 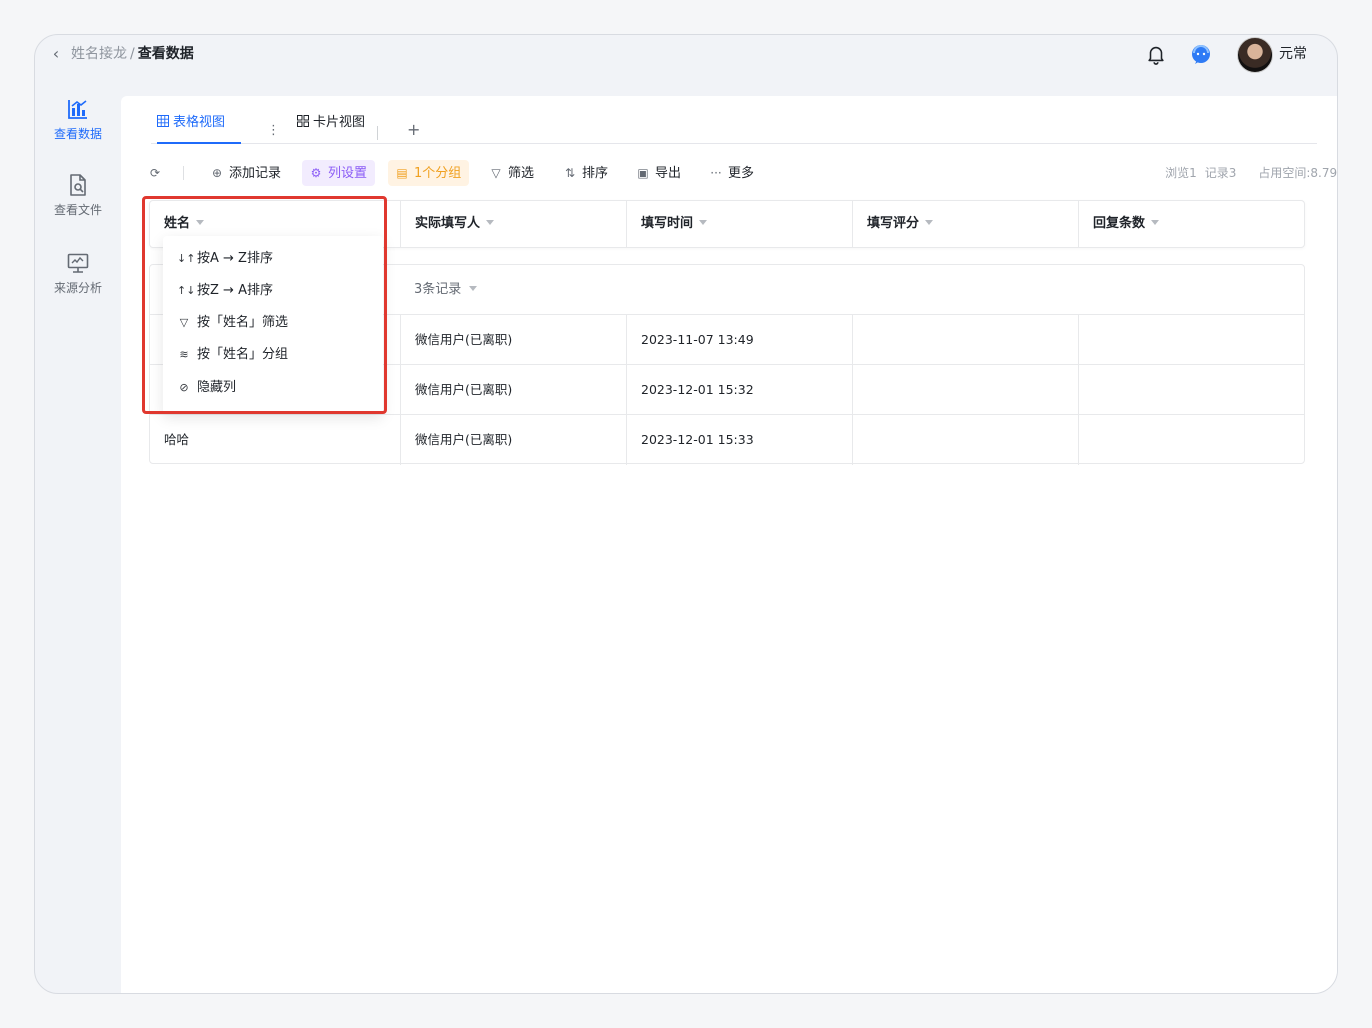 I want to click on group-icon: ≋, so click(x=184, y=354).